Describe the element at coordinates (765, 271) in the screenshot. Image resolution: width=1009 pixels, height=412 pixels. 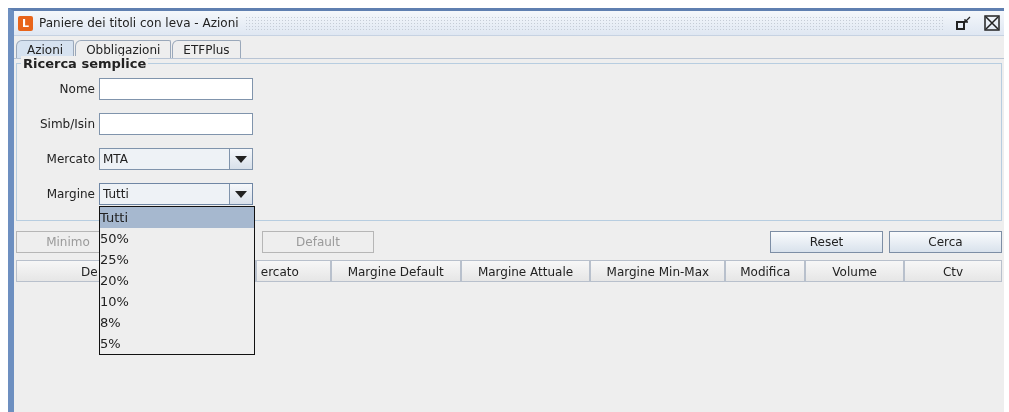
I see `column-header: Modifica` at that location.